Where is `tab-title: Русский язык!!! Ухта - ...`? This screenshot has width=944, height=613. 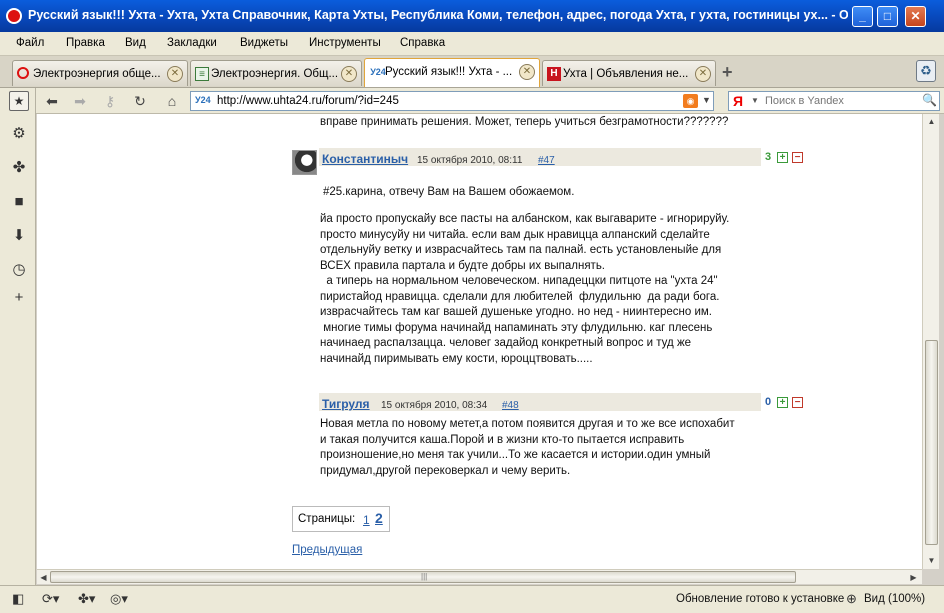 tab-title: Русский язык!!! Ухта - ... is located at coordinates (449, 72).